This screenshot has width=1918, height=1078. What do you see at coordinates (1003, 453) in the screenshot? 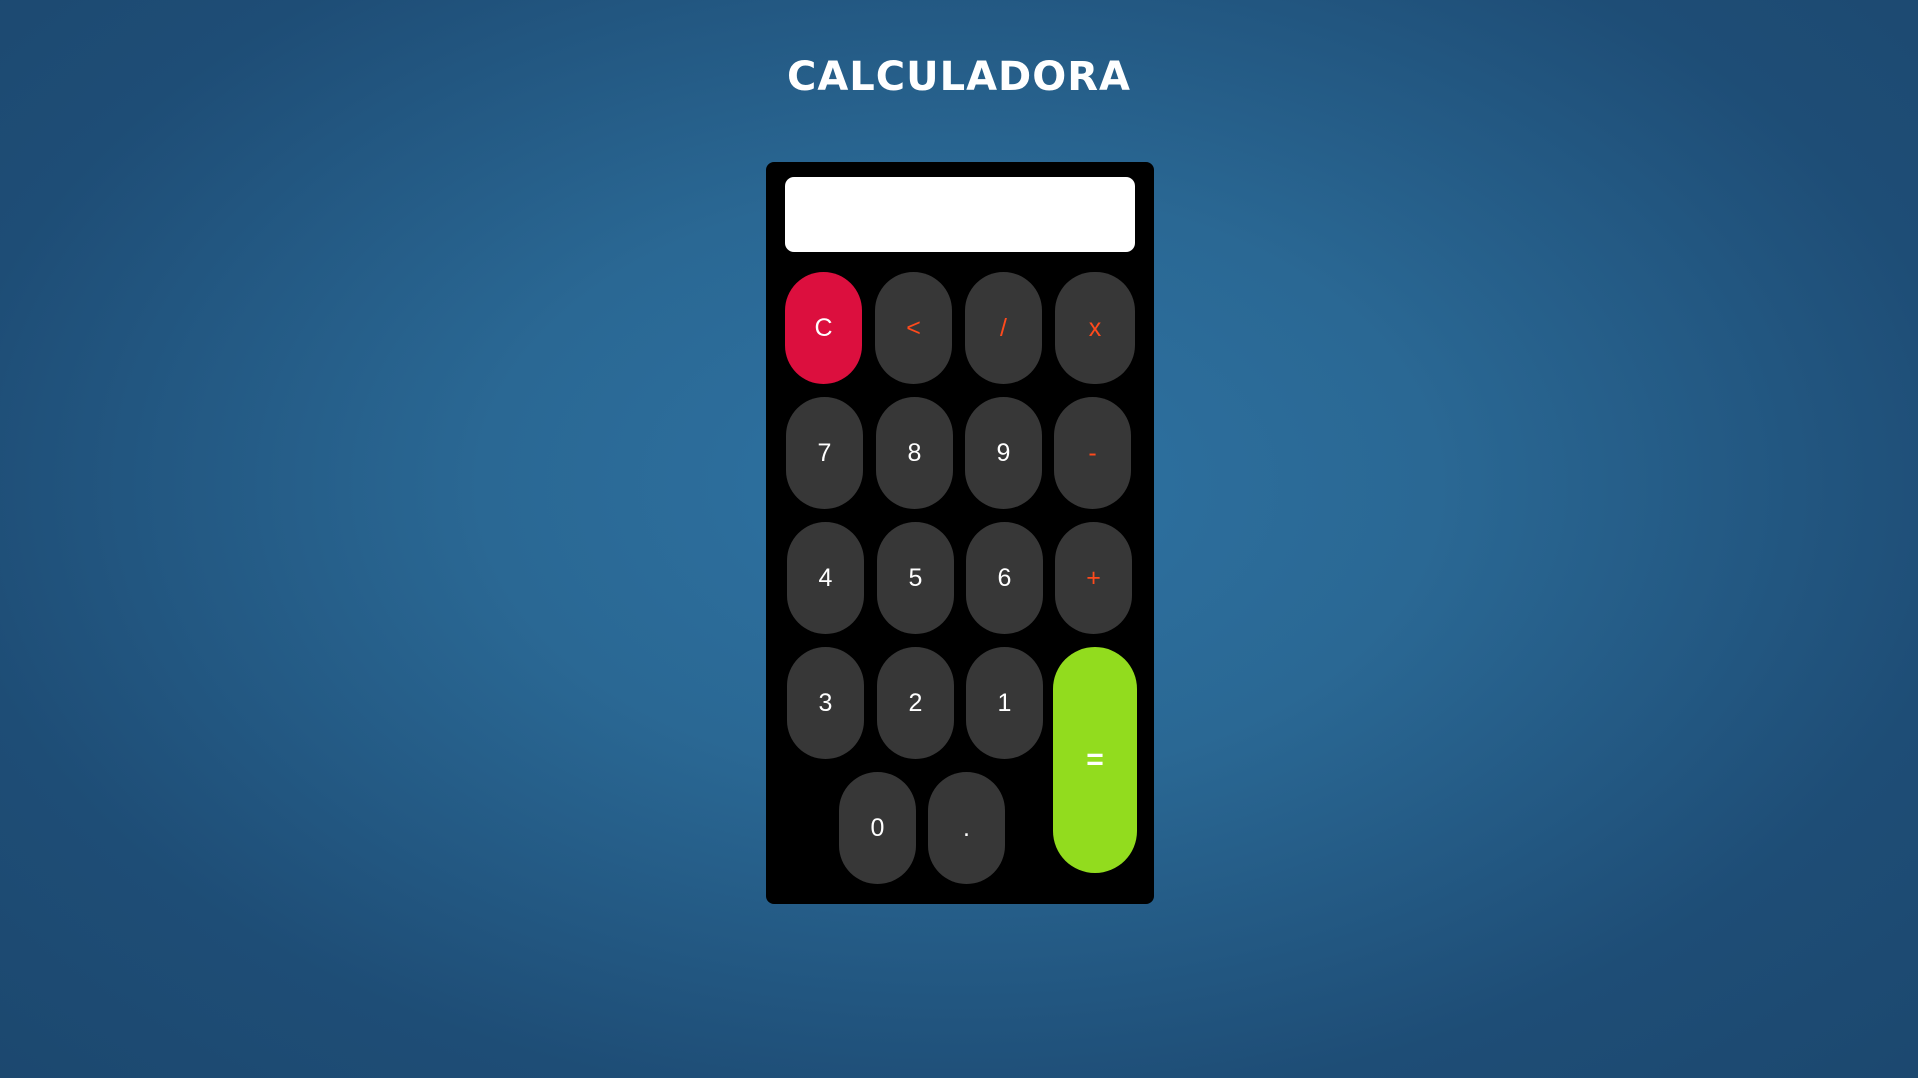
I see `digit-9-button: 9` at bounding box center [1003, 453].